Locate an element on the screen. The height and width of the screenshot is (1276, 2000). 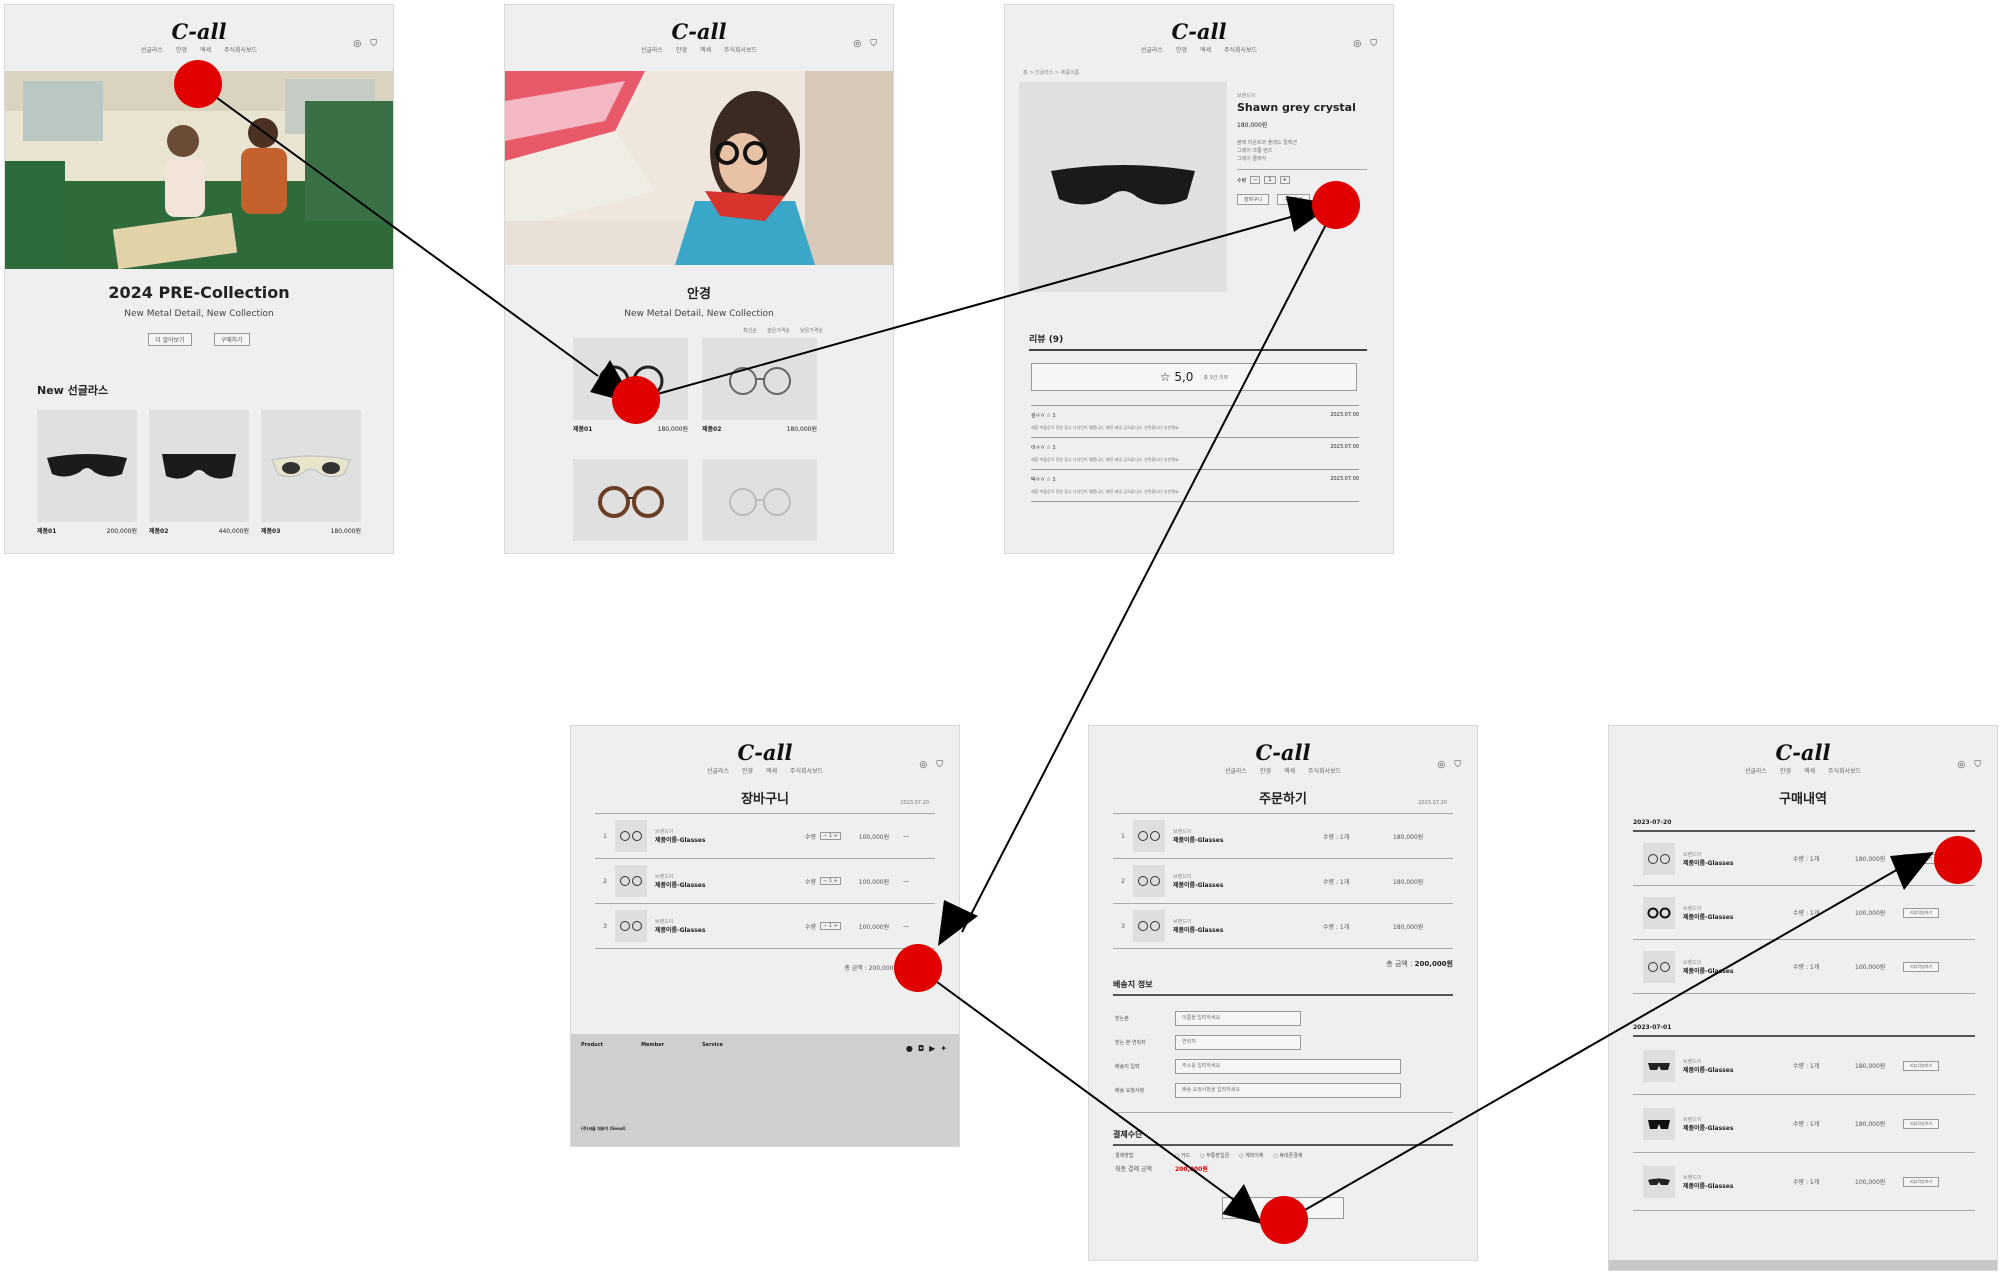
pay-option-deposit: ○ 무통장입금 is located at coordinates (1214, 1155).